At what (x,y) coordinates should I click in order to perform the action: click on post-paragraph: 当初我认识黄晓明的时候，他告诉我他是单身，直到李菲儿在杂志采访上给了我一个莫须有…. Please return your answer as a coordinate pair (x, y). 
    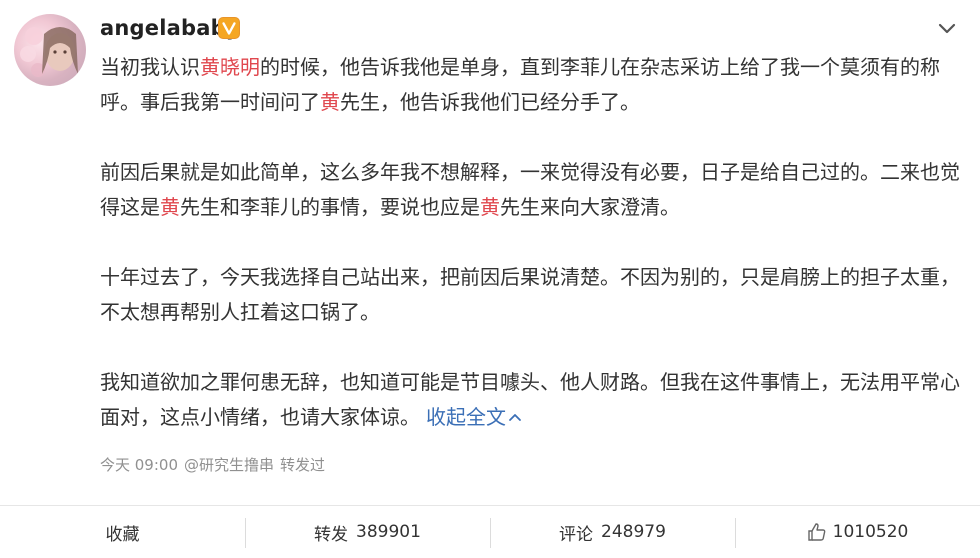
    Looking at the image, I should click on (530, 85).